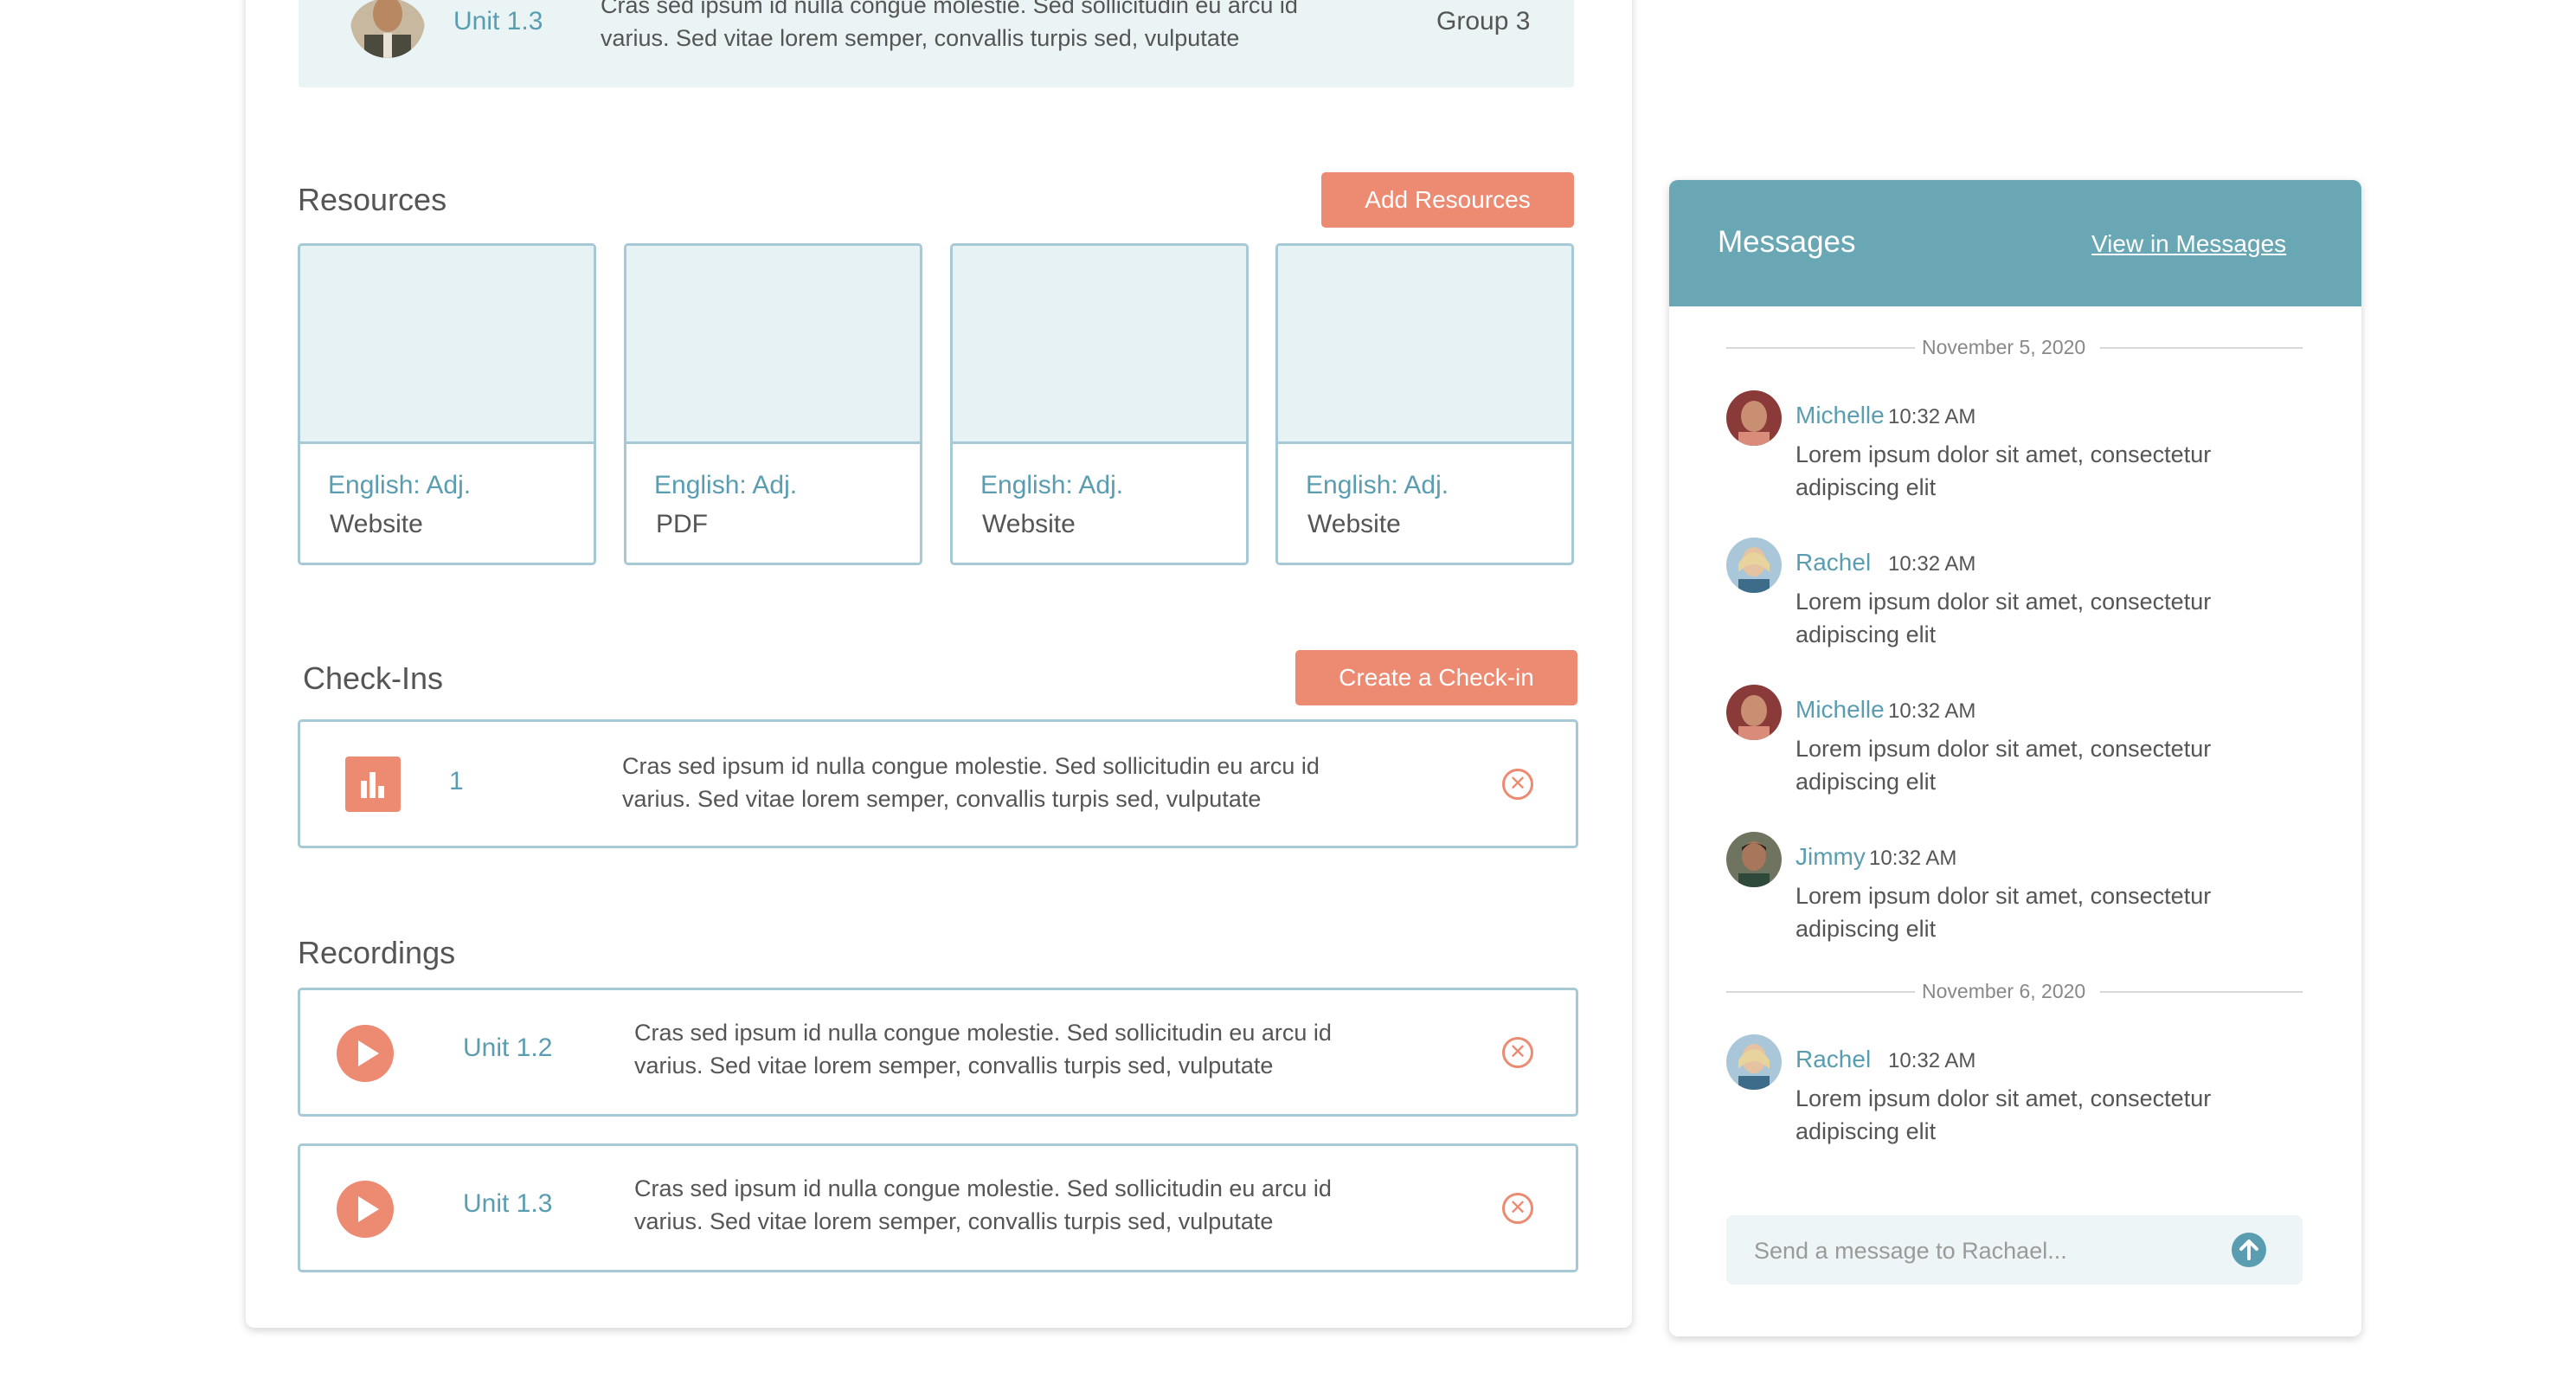 This screenshot has height=1378, width=2576. I want to click on message-input-container, so click(2015, 1250).